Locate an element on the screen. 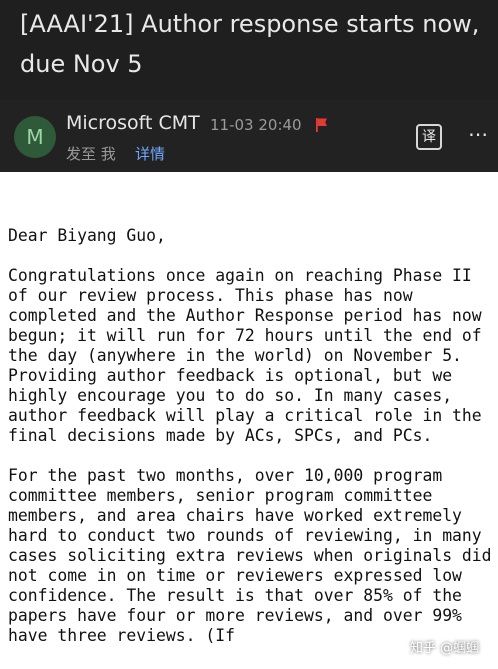  translate-icon: 译 is located at coordinates (429, 137).